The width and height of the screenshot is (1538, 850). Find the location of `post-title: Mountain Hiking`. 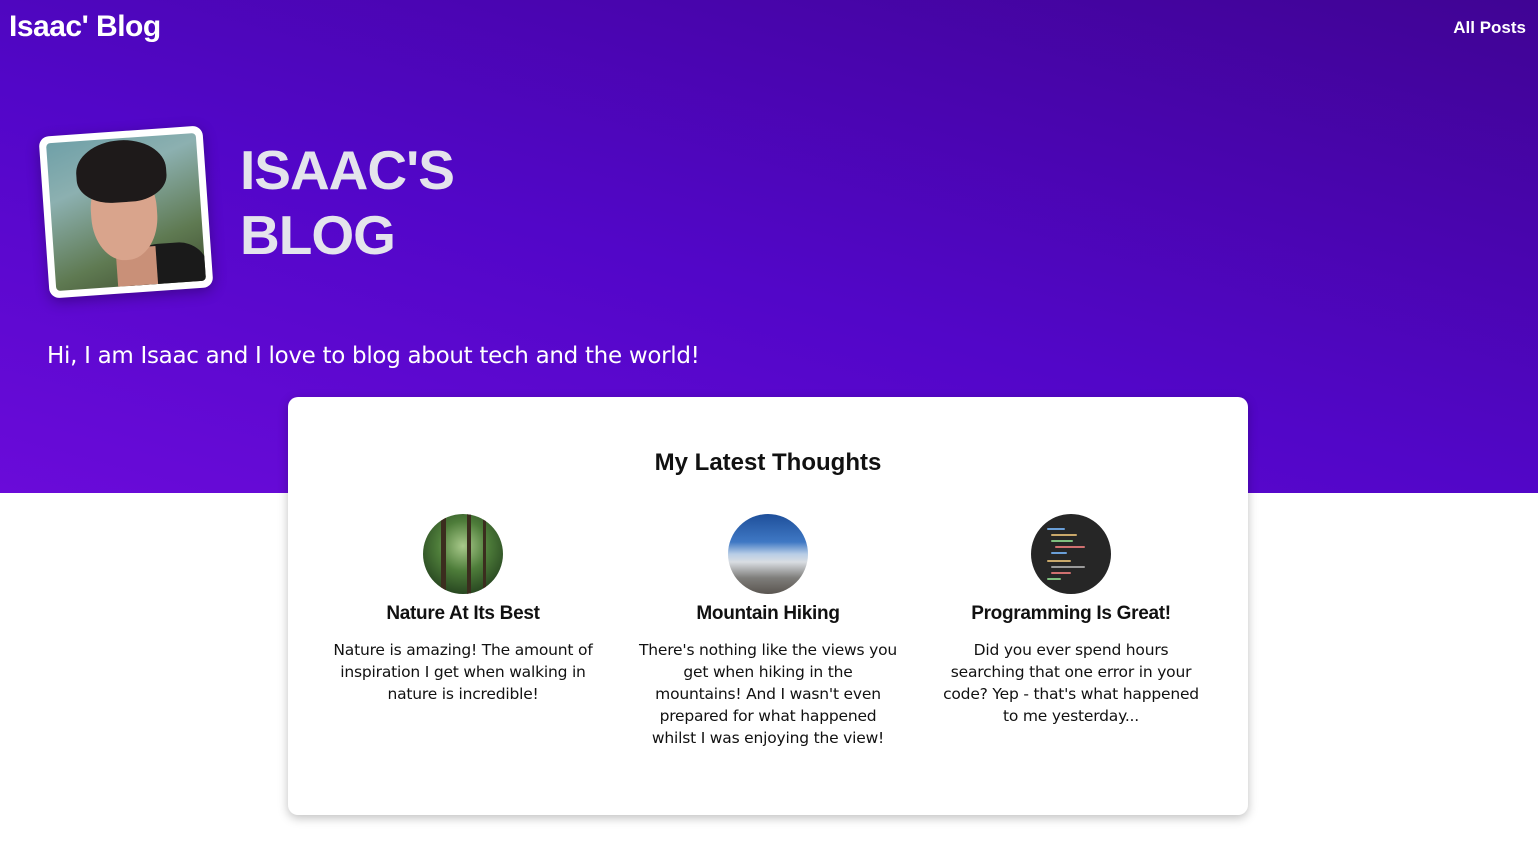

post-title: Mountain Hiking is located at coordinates (768, 614).